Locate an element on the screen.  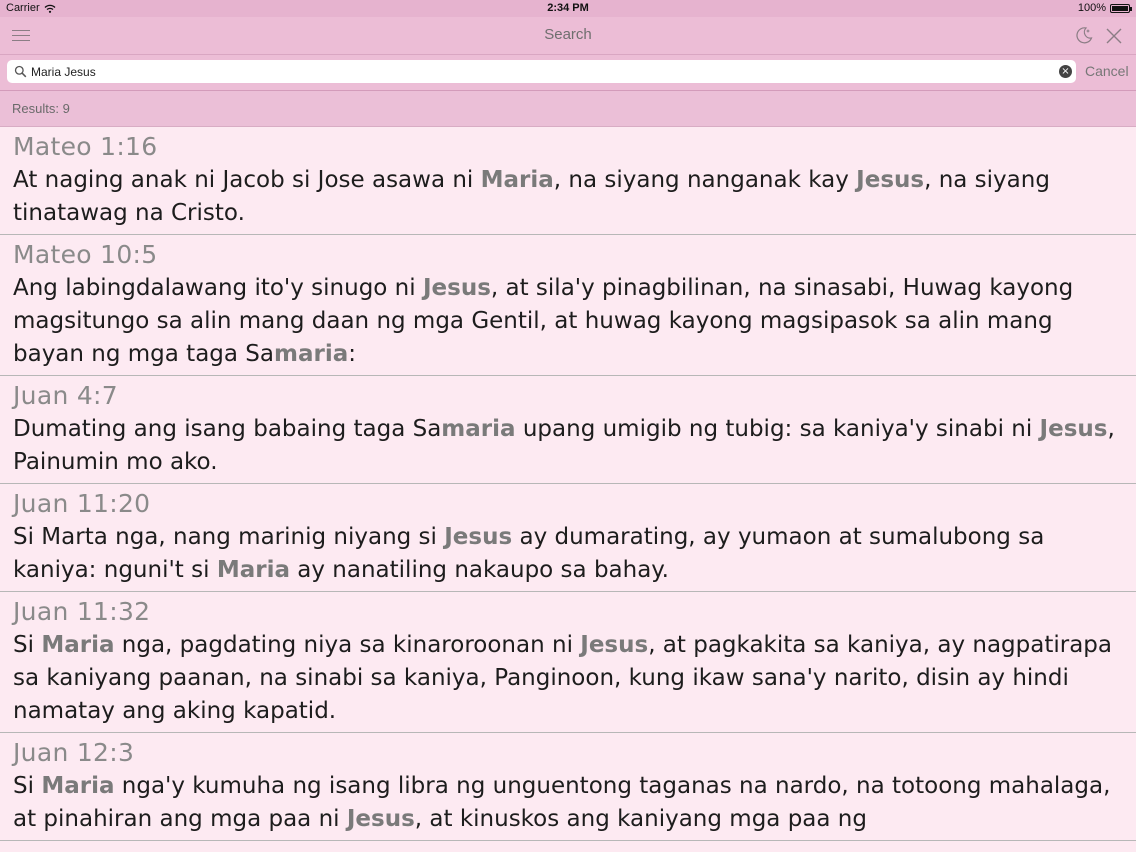
search-icon is located at coordinates (20, 71).